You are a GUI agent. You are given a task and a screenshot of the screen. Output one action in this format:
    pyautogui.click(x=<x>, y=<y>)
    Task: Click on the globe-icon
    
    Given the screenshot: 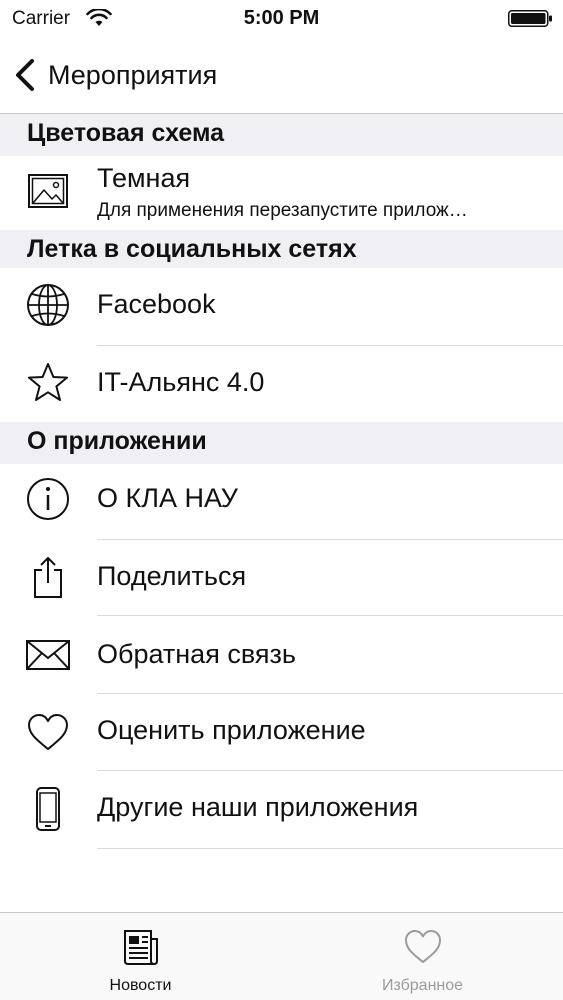 What is the action you would take?
    pyautogui.click(x=48, y=305)
    